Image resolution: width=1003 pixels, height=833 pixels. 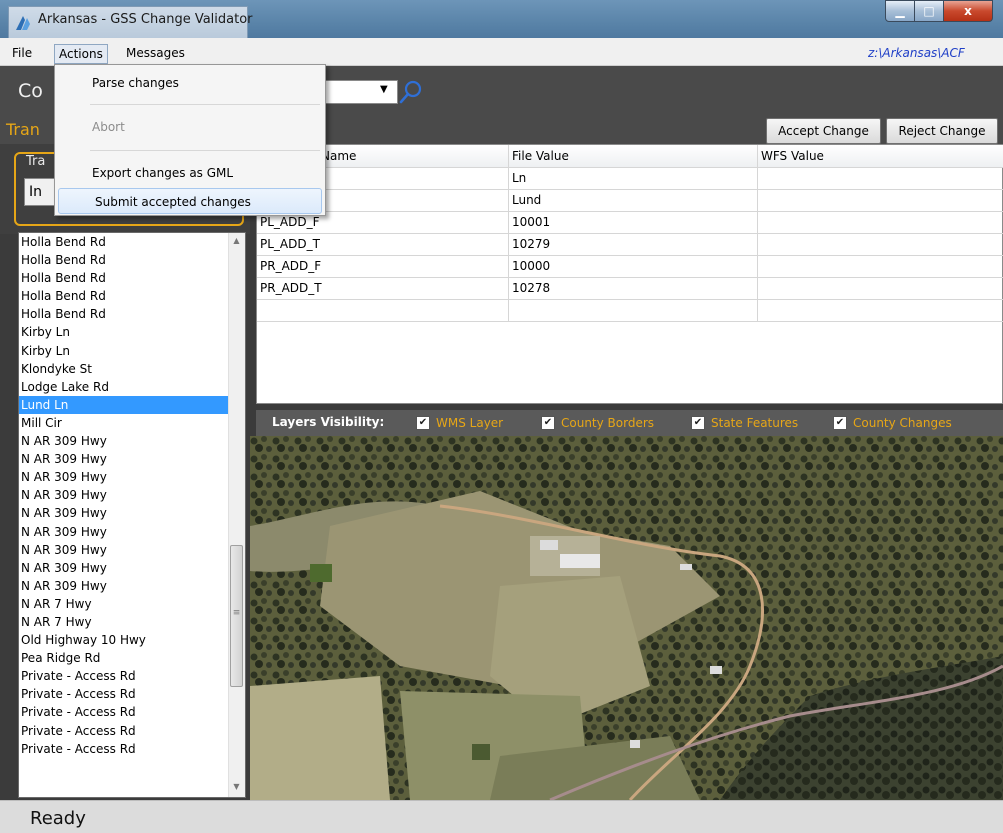 I want to click on minimize-button: ▁, so click(x=900, y=11).